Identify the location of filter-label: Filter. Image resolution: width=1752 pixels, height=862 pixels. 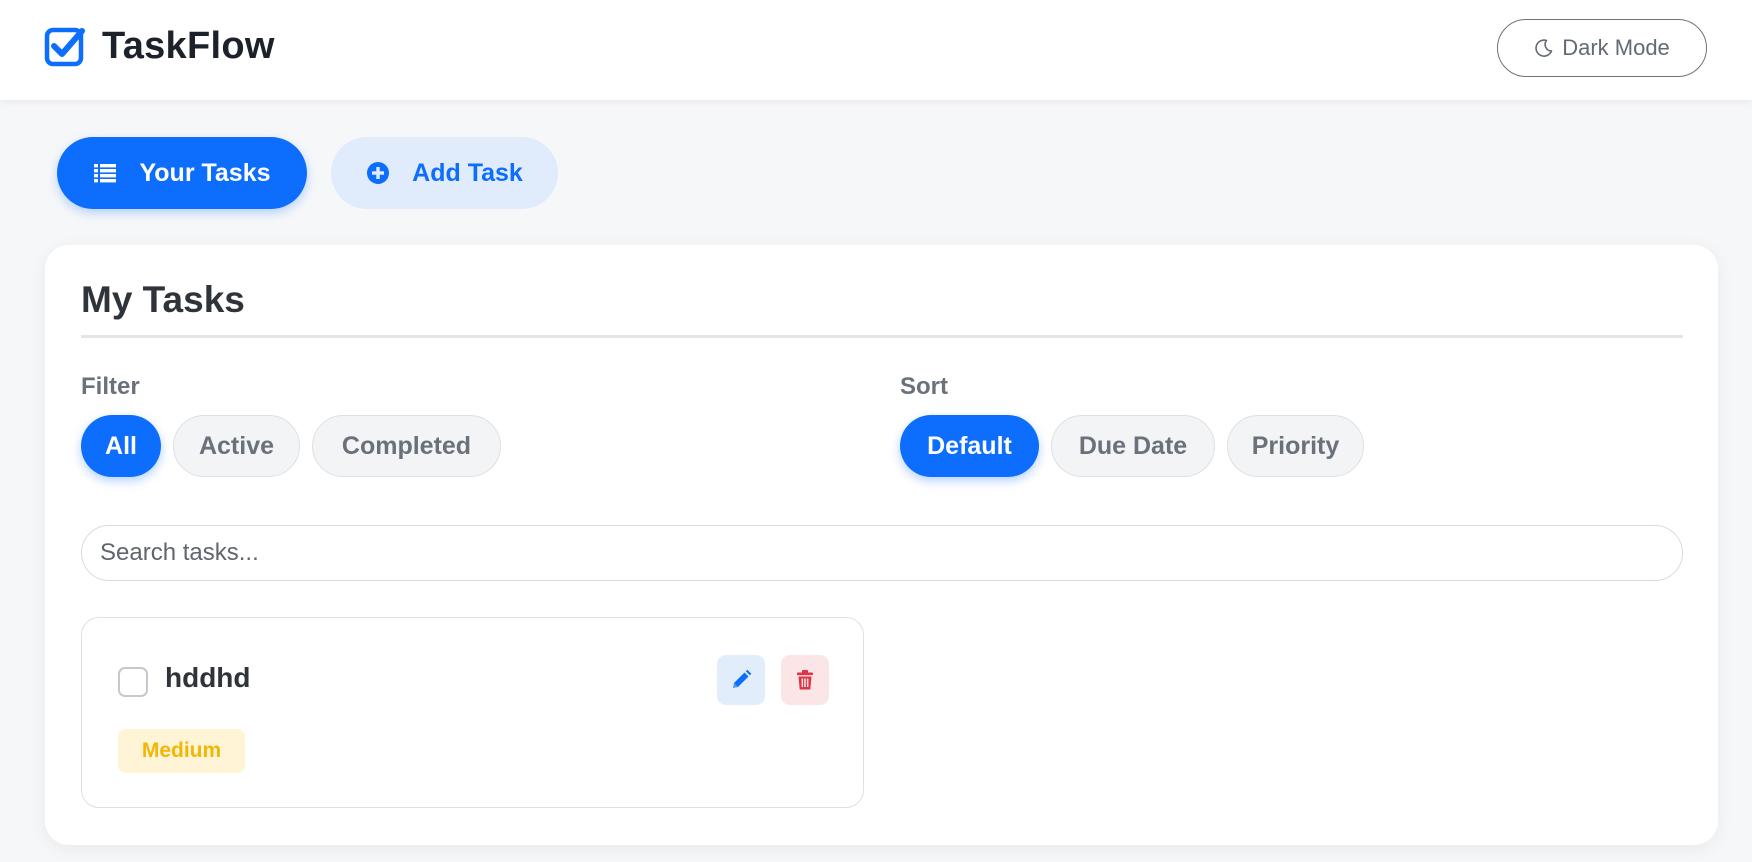
(110, 386).